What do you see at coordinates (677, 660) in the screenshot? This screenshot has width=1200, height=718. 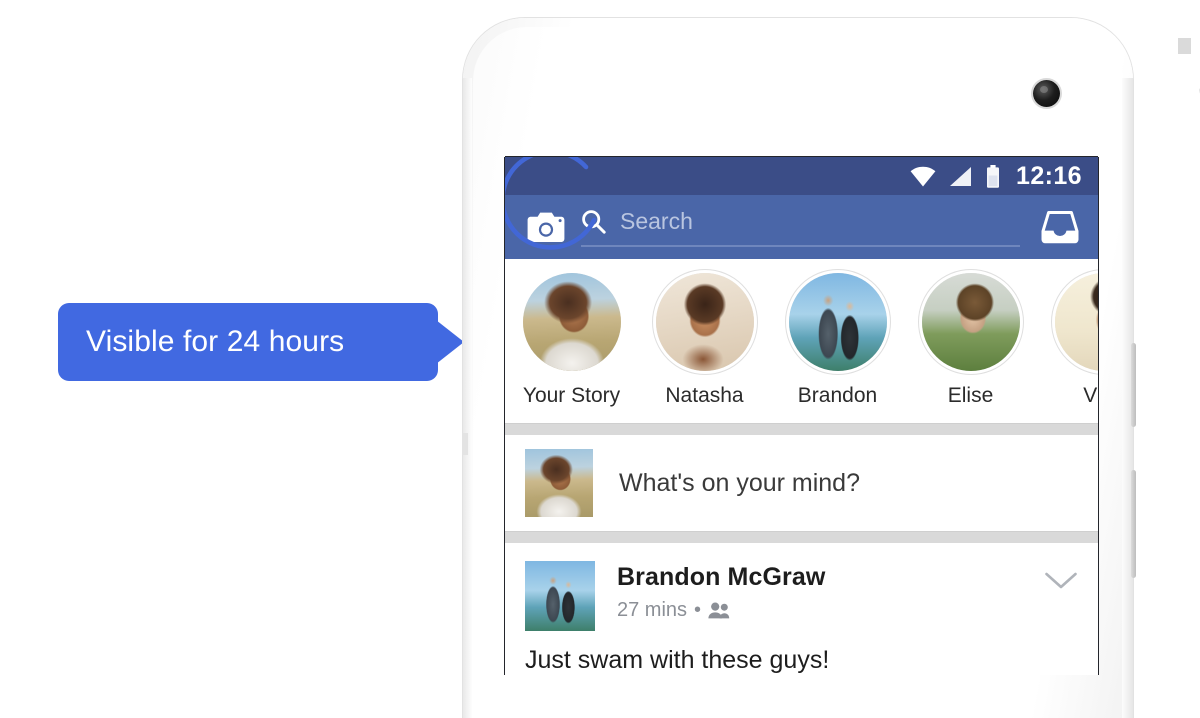 I see `post-text: Just swam with these guys!` at bounding box center [677, 660].